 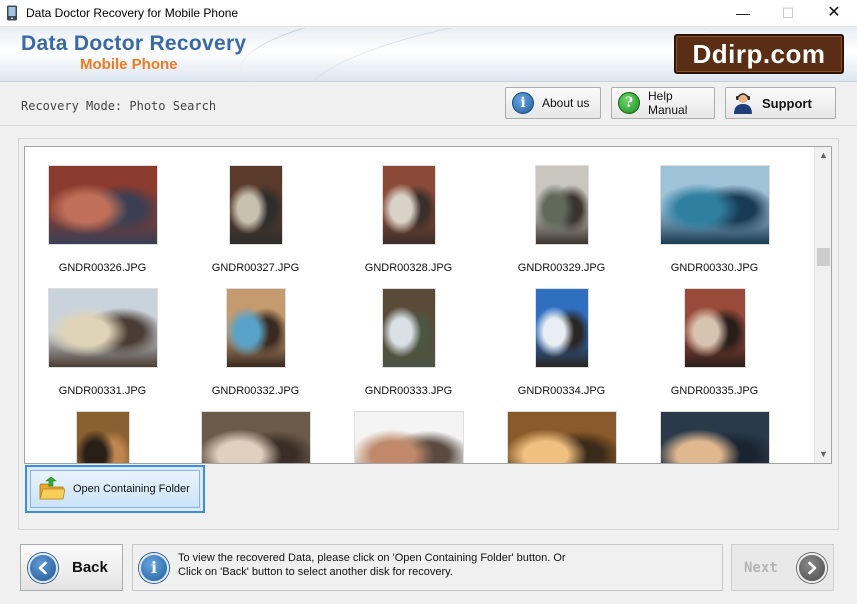 I want to click on photo-item: GNDR00329.JPG, so click(x=561, y=226).